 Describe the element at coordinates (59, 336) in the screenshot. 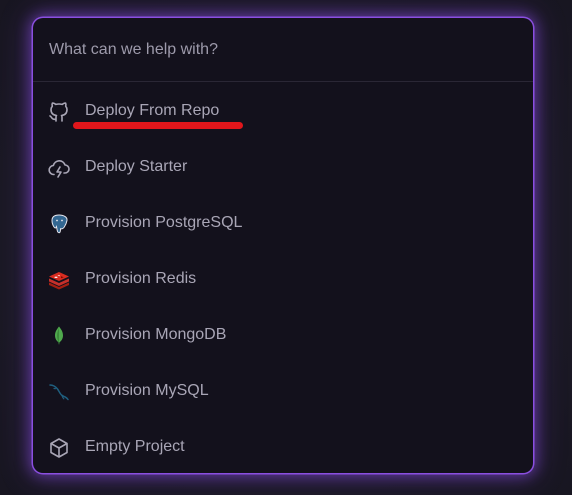

I see `mongodb-icon` at that location.